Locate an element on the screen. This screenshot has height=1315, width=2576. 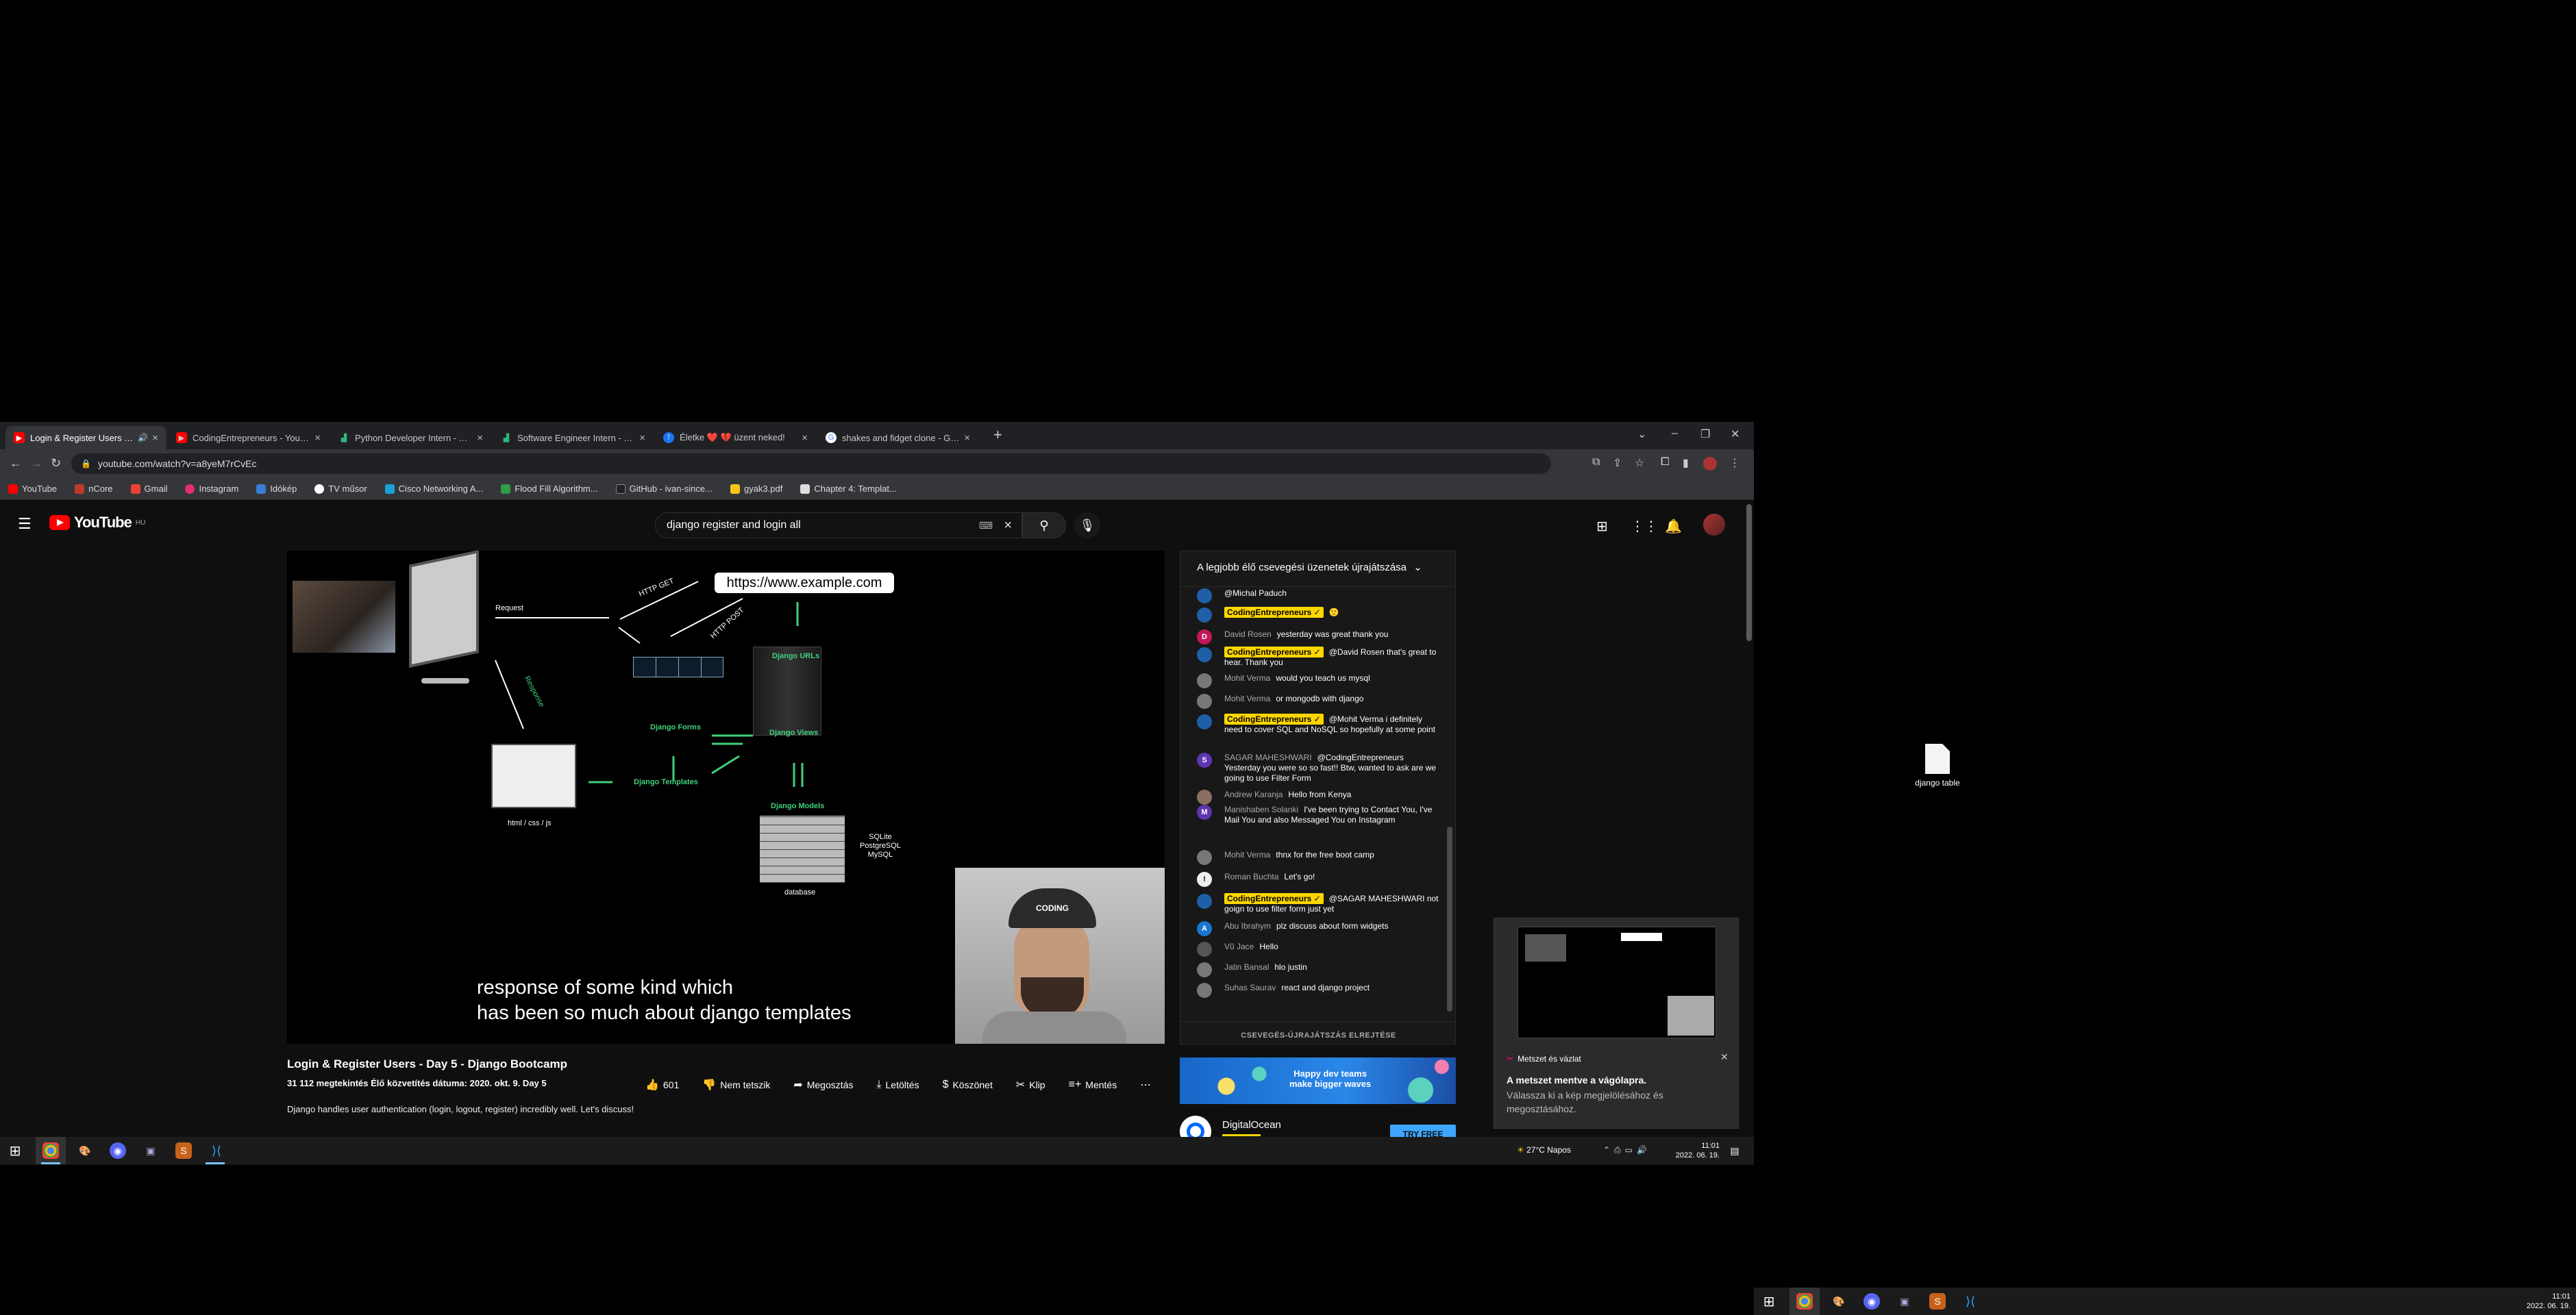
chrome-icon is located at coordinates (50, 1150).